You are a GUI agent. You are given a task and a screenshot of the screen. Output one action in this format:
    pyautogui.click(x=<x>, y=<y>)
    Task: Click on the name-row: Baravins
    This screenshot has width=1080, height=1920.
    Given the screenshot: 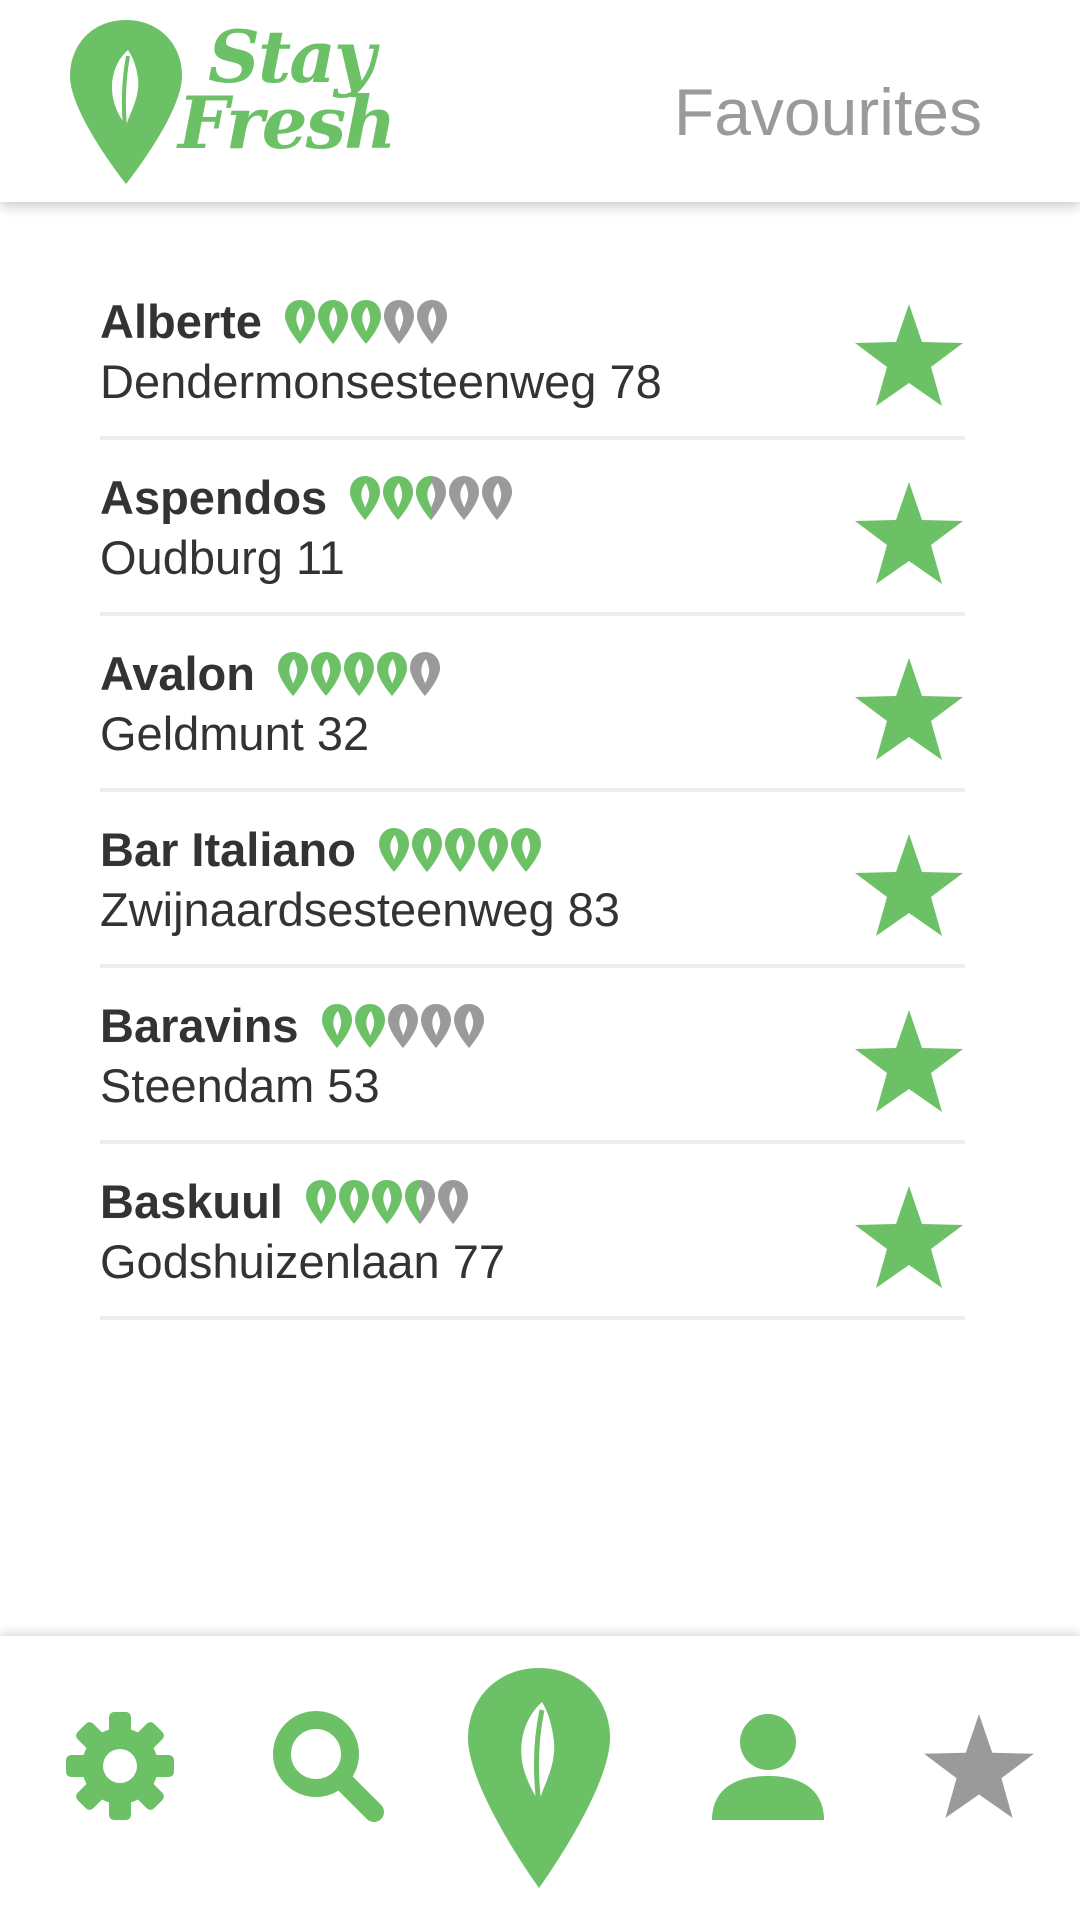 What is the action you would take?
    pyautogui.click(x=450, y=1026)
    